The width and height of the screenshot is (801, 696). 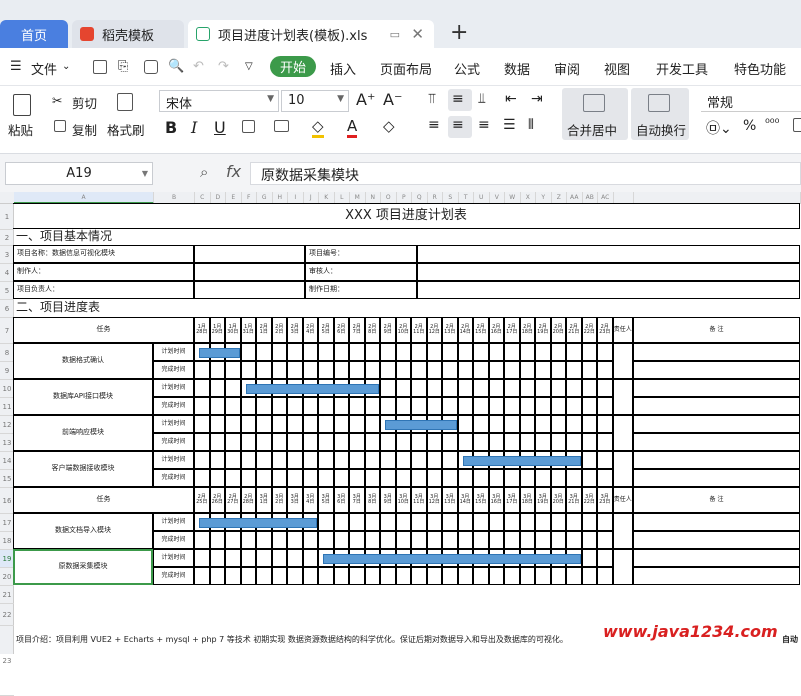 What do you see at coordinates (7, 217) in the screenshot?
I see `row-header: 1` at bounding box center [7, 217].